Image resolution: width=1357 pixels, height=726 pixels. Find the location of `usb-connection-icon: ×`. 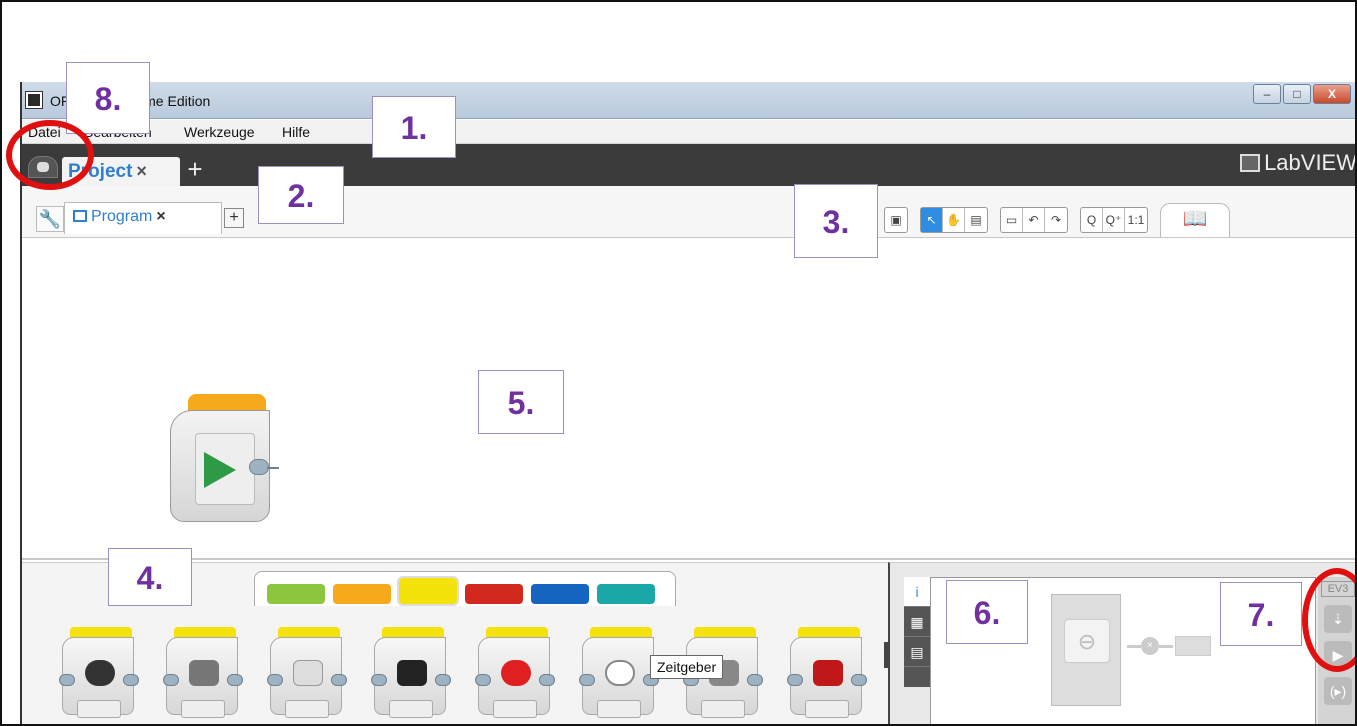

usb-connection-icon: × is located at coordinates (1169, 646).